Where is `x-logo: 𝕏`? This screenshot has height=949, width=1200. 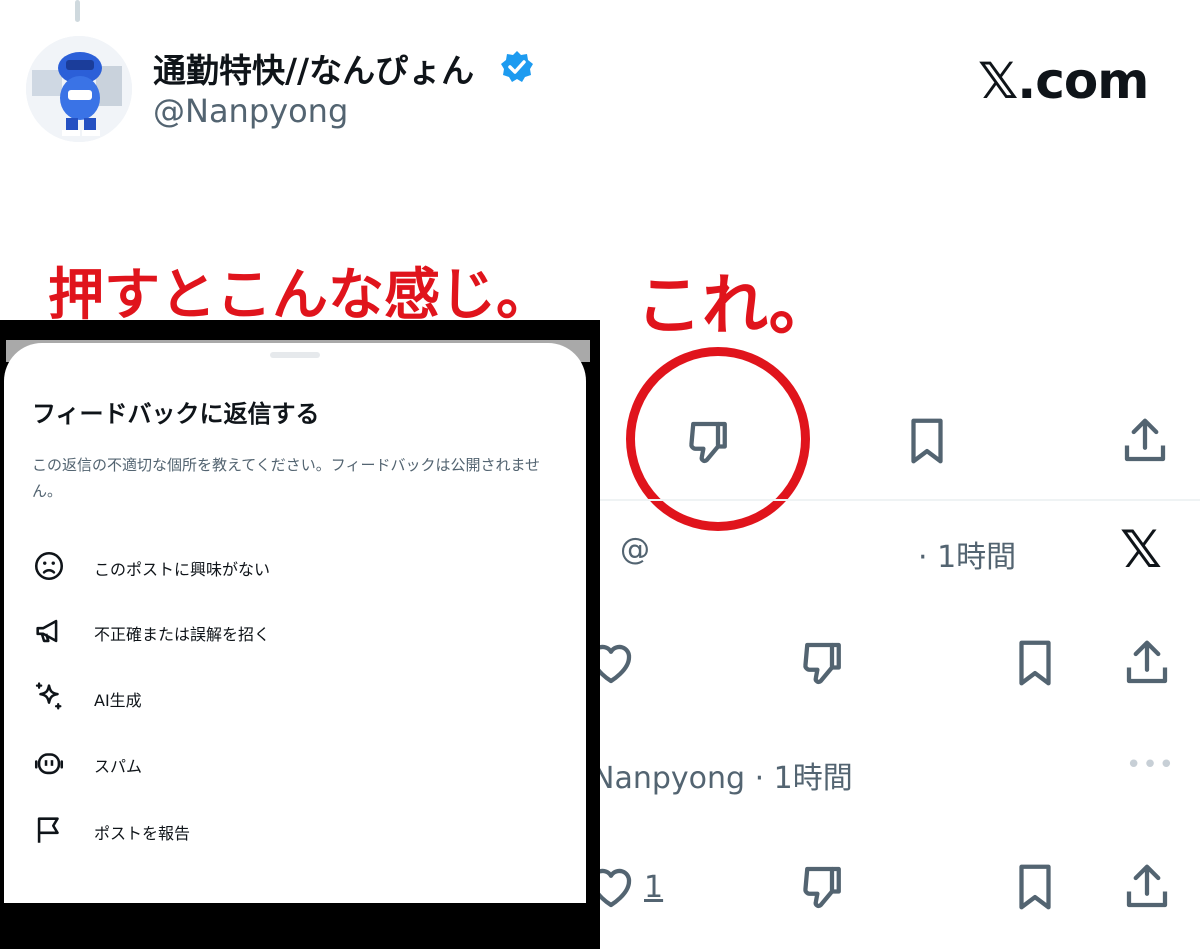
x-logo: 𝕏 is located at coordinates (1141, 550).